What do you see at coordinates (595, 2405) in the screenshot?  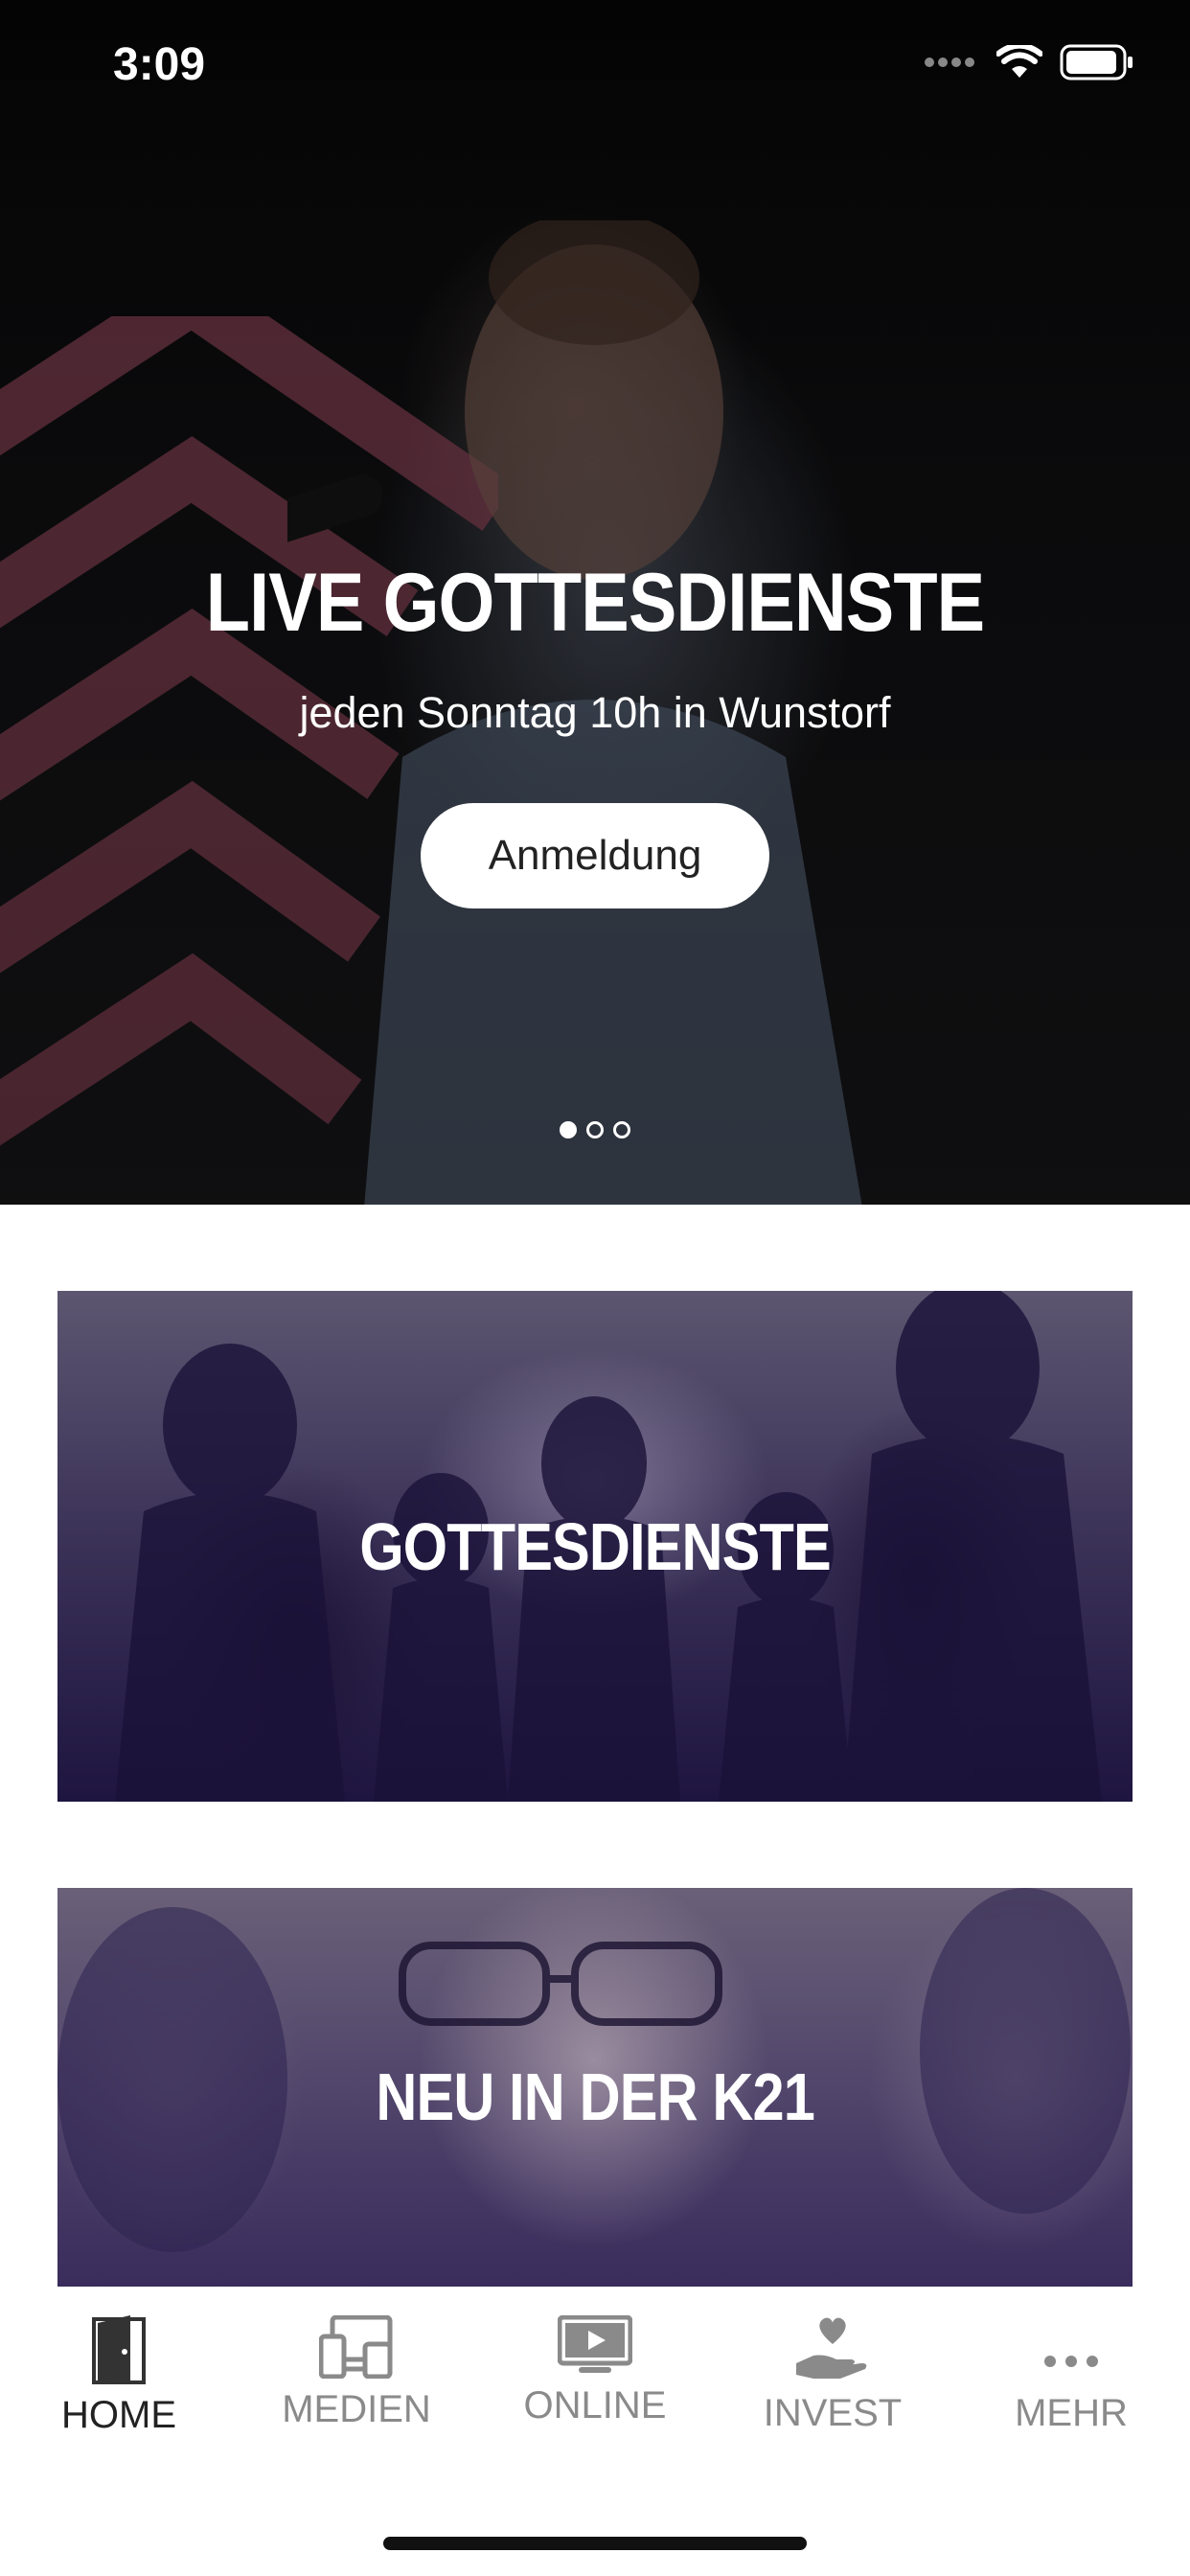 I see `tab-label: ONLINE` at bounding box center [595, 2405].